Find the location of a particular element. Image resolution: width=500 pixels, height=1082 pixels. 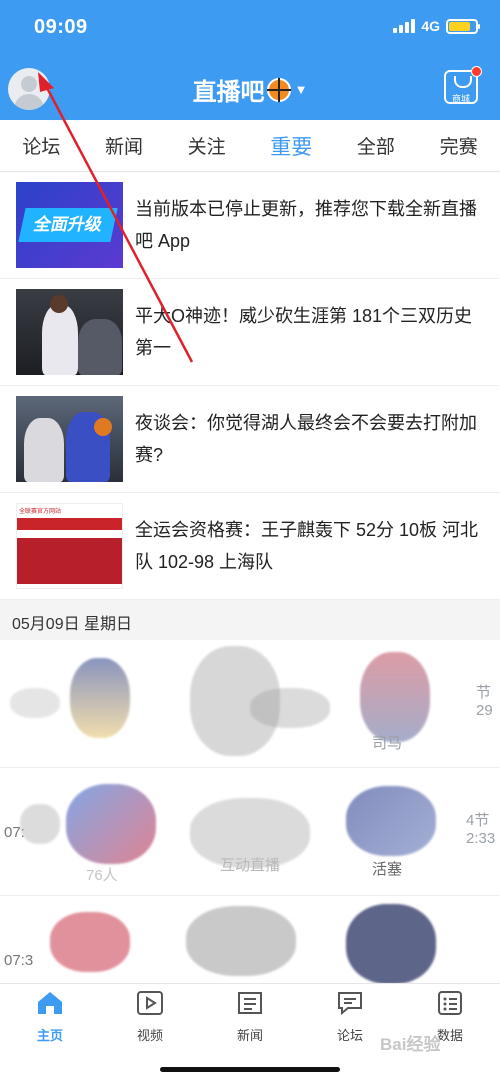

team-name: 司马 is located at coordinates (387, 743).